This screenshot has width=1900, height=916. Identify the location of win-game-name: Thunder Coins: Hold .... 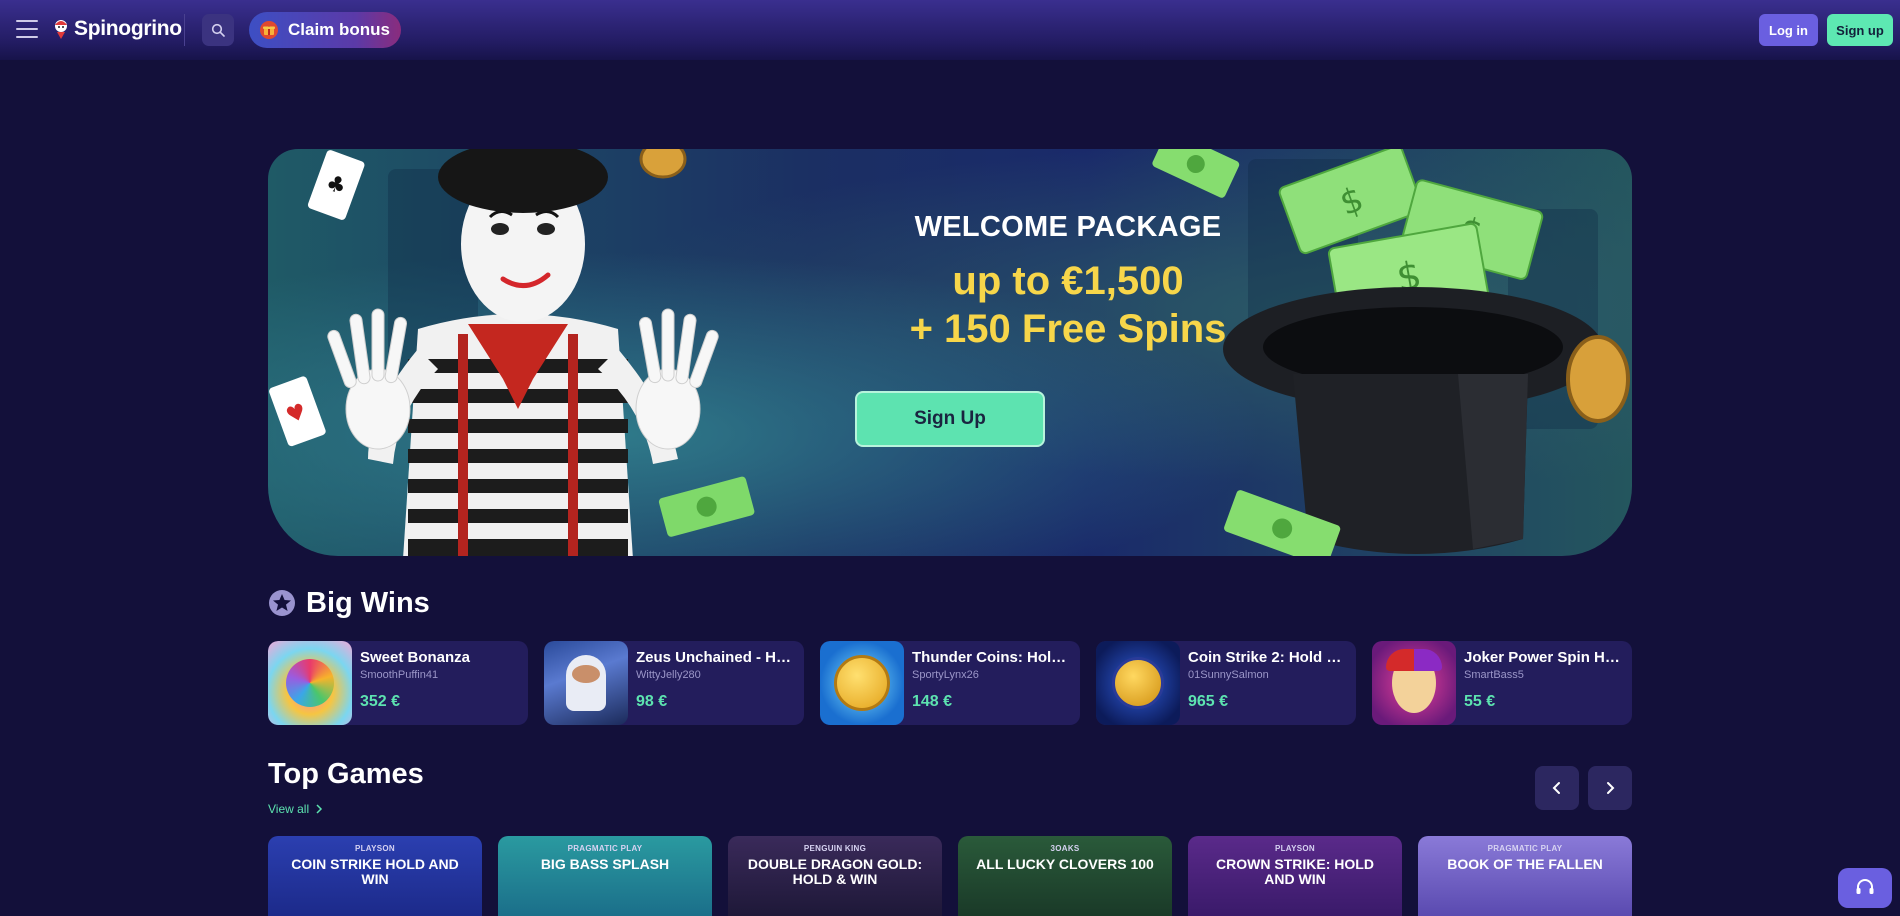
(992, 657).